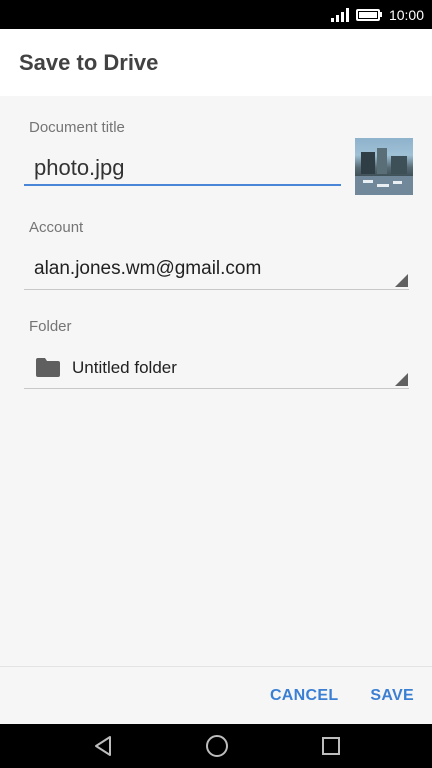 The image size is (432, 768). I want to click on account-value: alan.jones.wm@gmail.com, so click(148, 268).